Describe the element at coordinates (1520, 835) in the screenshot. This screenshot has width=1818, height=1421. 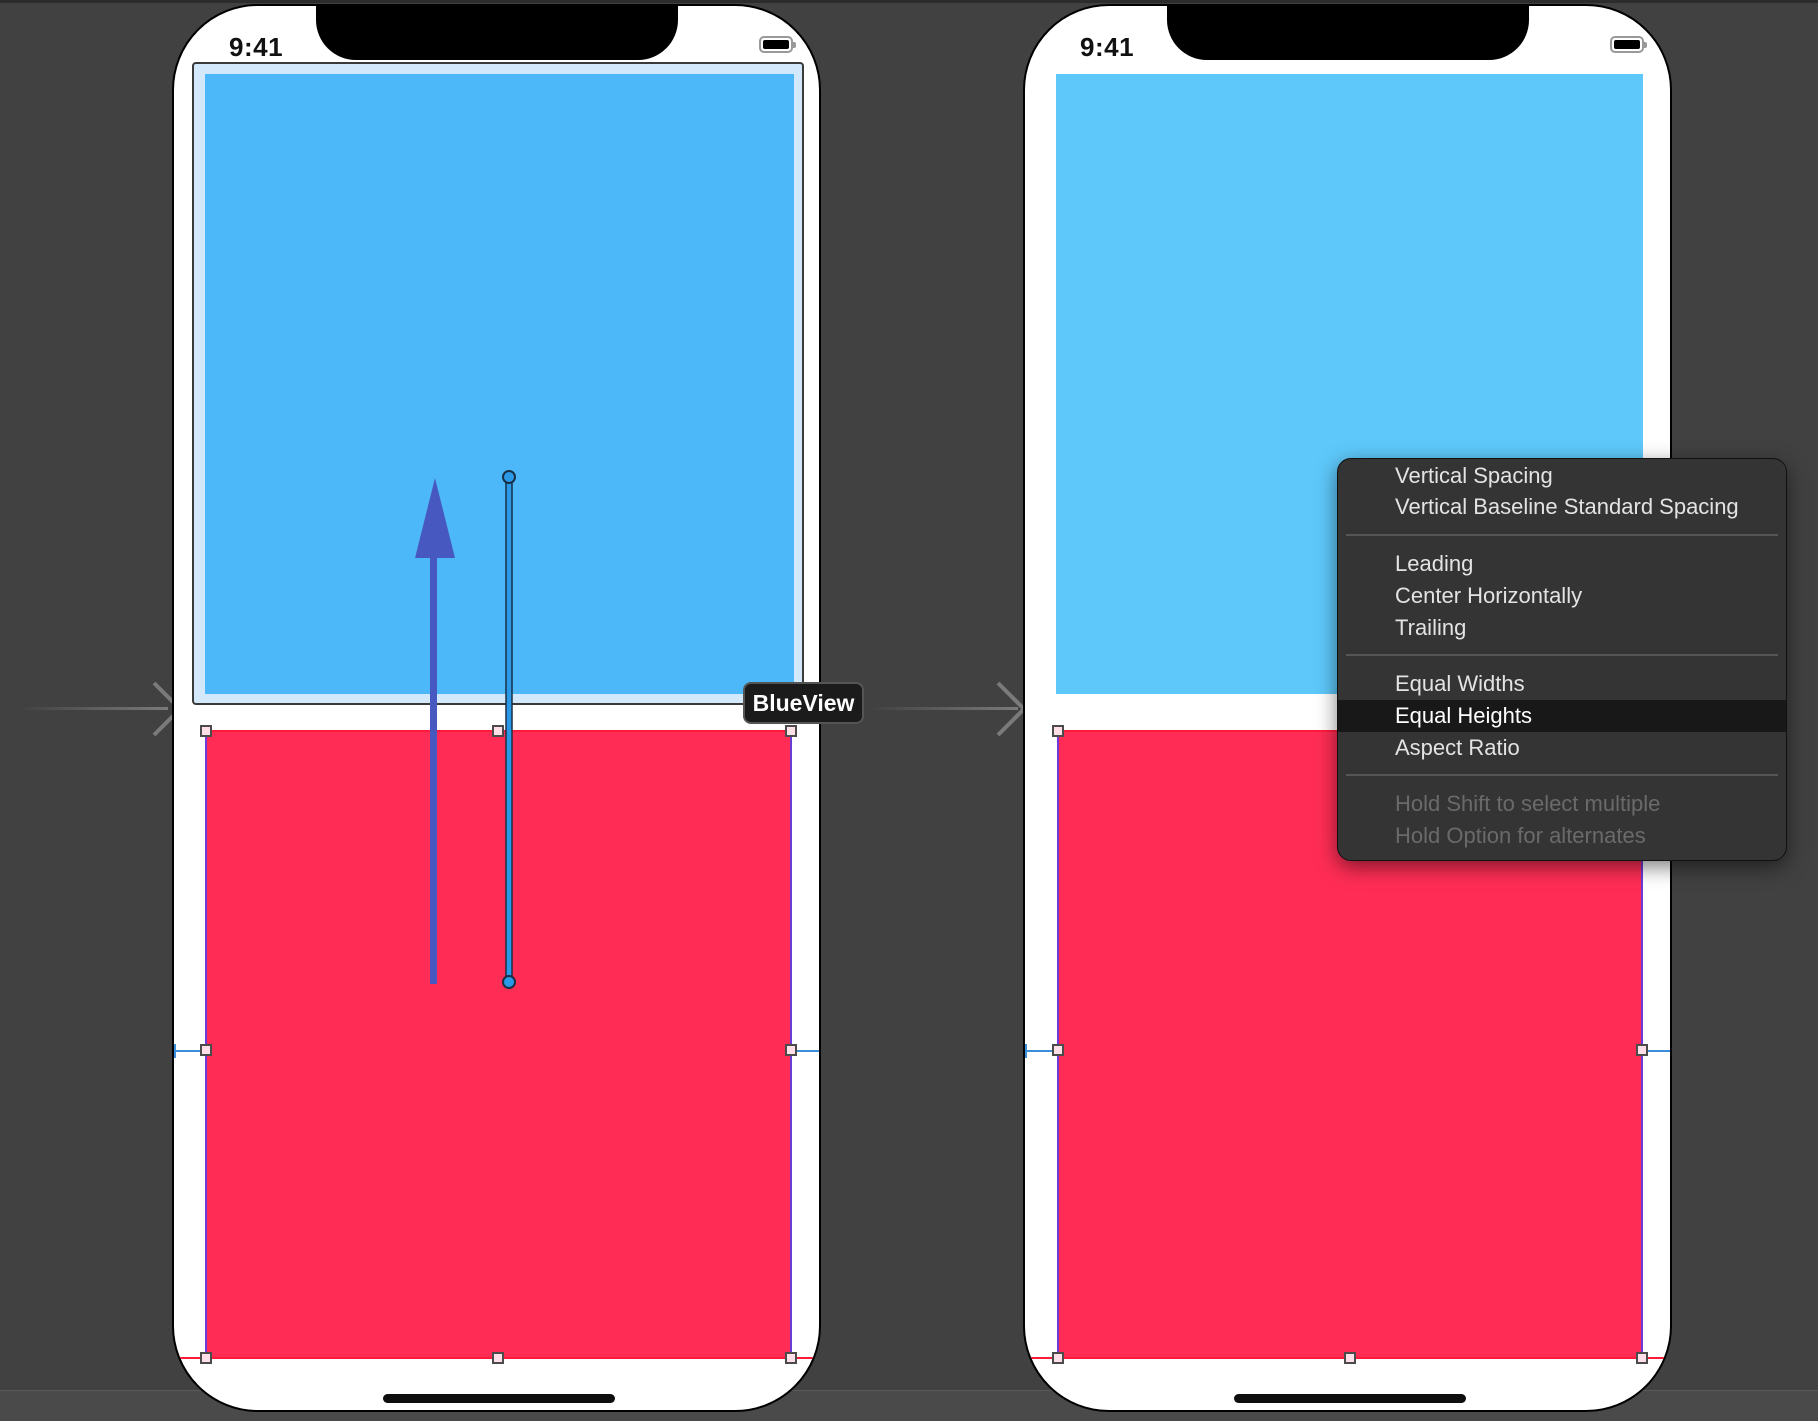
I see `menu-hint-option: Hold Option for alternates` at that location.